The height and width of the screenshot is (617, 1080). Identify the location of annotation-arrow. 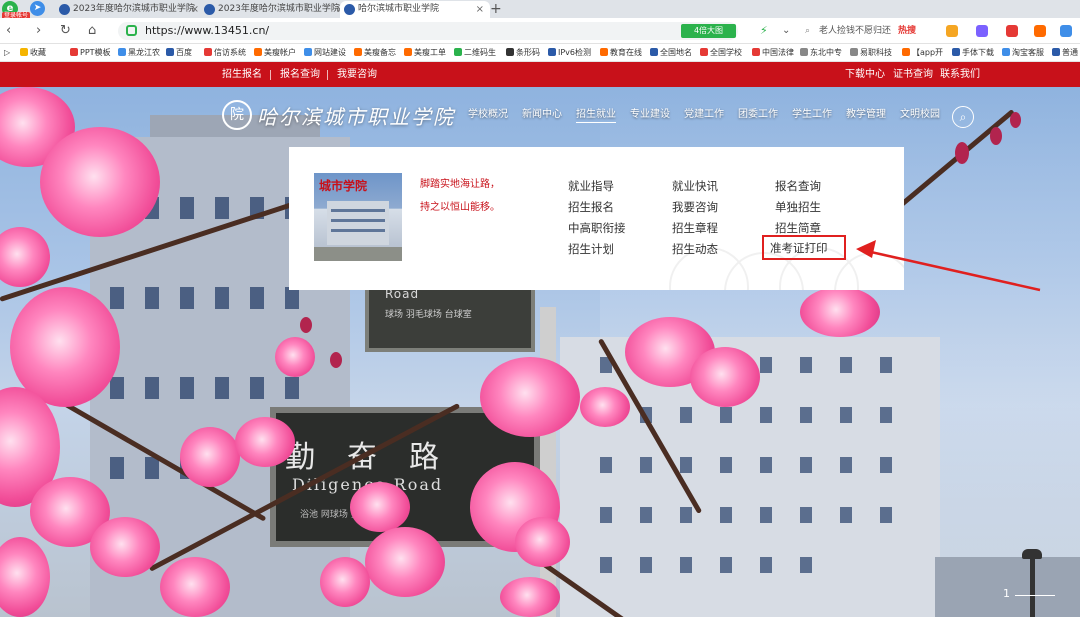
(948, 266).